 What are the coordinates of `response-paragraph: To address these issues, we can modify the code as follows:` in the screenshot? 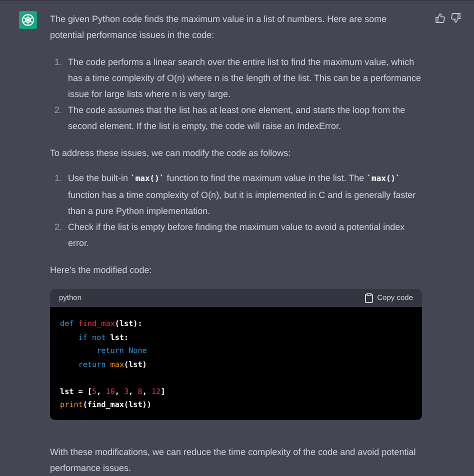 It's located at (171, 153).